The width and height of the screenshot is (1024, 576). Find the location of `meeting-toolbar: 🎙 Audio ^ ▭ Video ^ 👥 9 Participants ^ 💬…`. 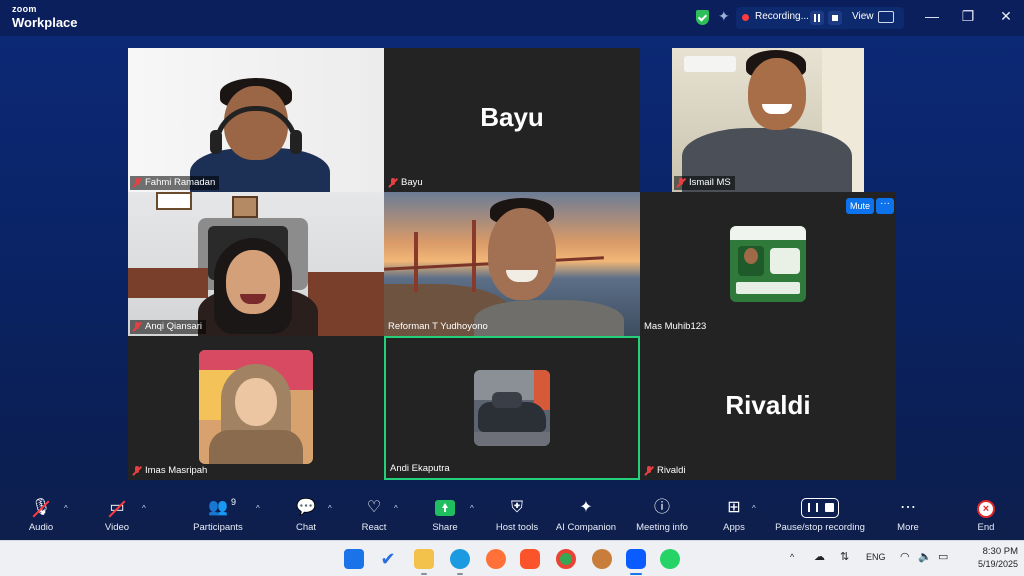

meeting-toolbar: 🎙 Audio ^ ▭ Video ^ 👥 9 Participants ^ 💬… is located at coordinates (512, 516).